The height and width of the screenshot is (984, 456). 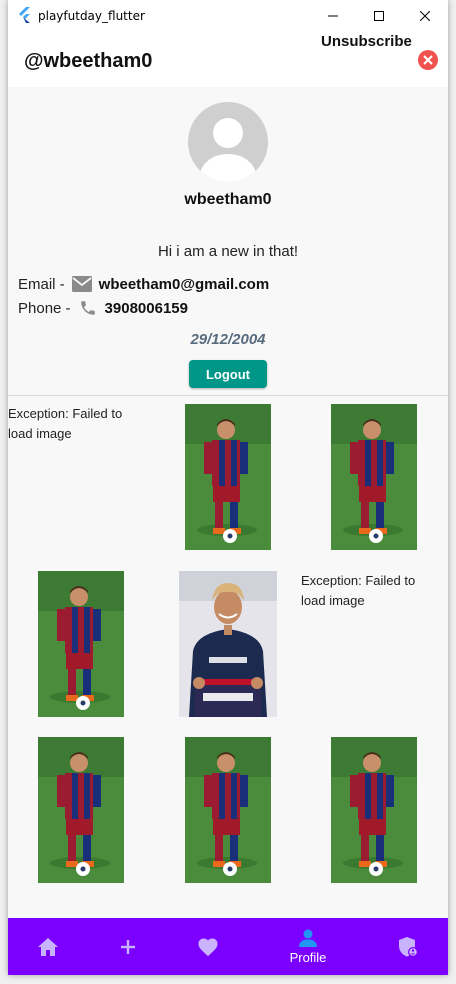 What do you see at coordinates (184, 284) in the screenshot?
I see `email-value: wbeetham0@gmail.com` at bounding box center [184, 284].